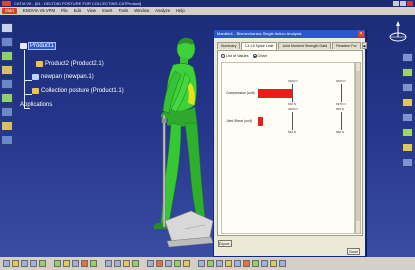 This screenshot has width=415, height=270. What do you see at coordinates (407, 72) in the screenshot?
I see `pan-icon` at bounding box center [407, 72].